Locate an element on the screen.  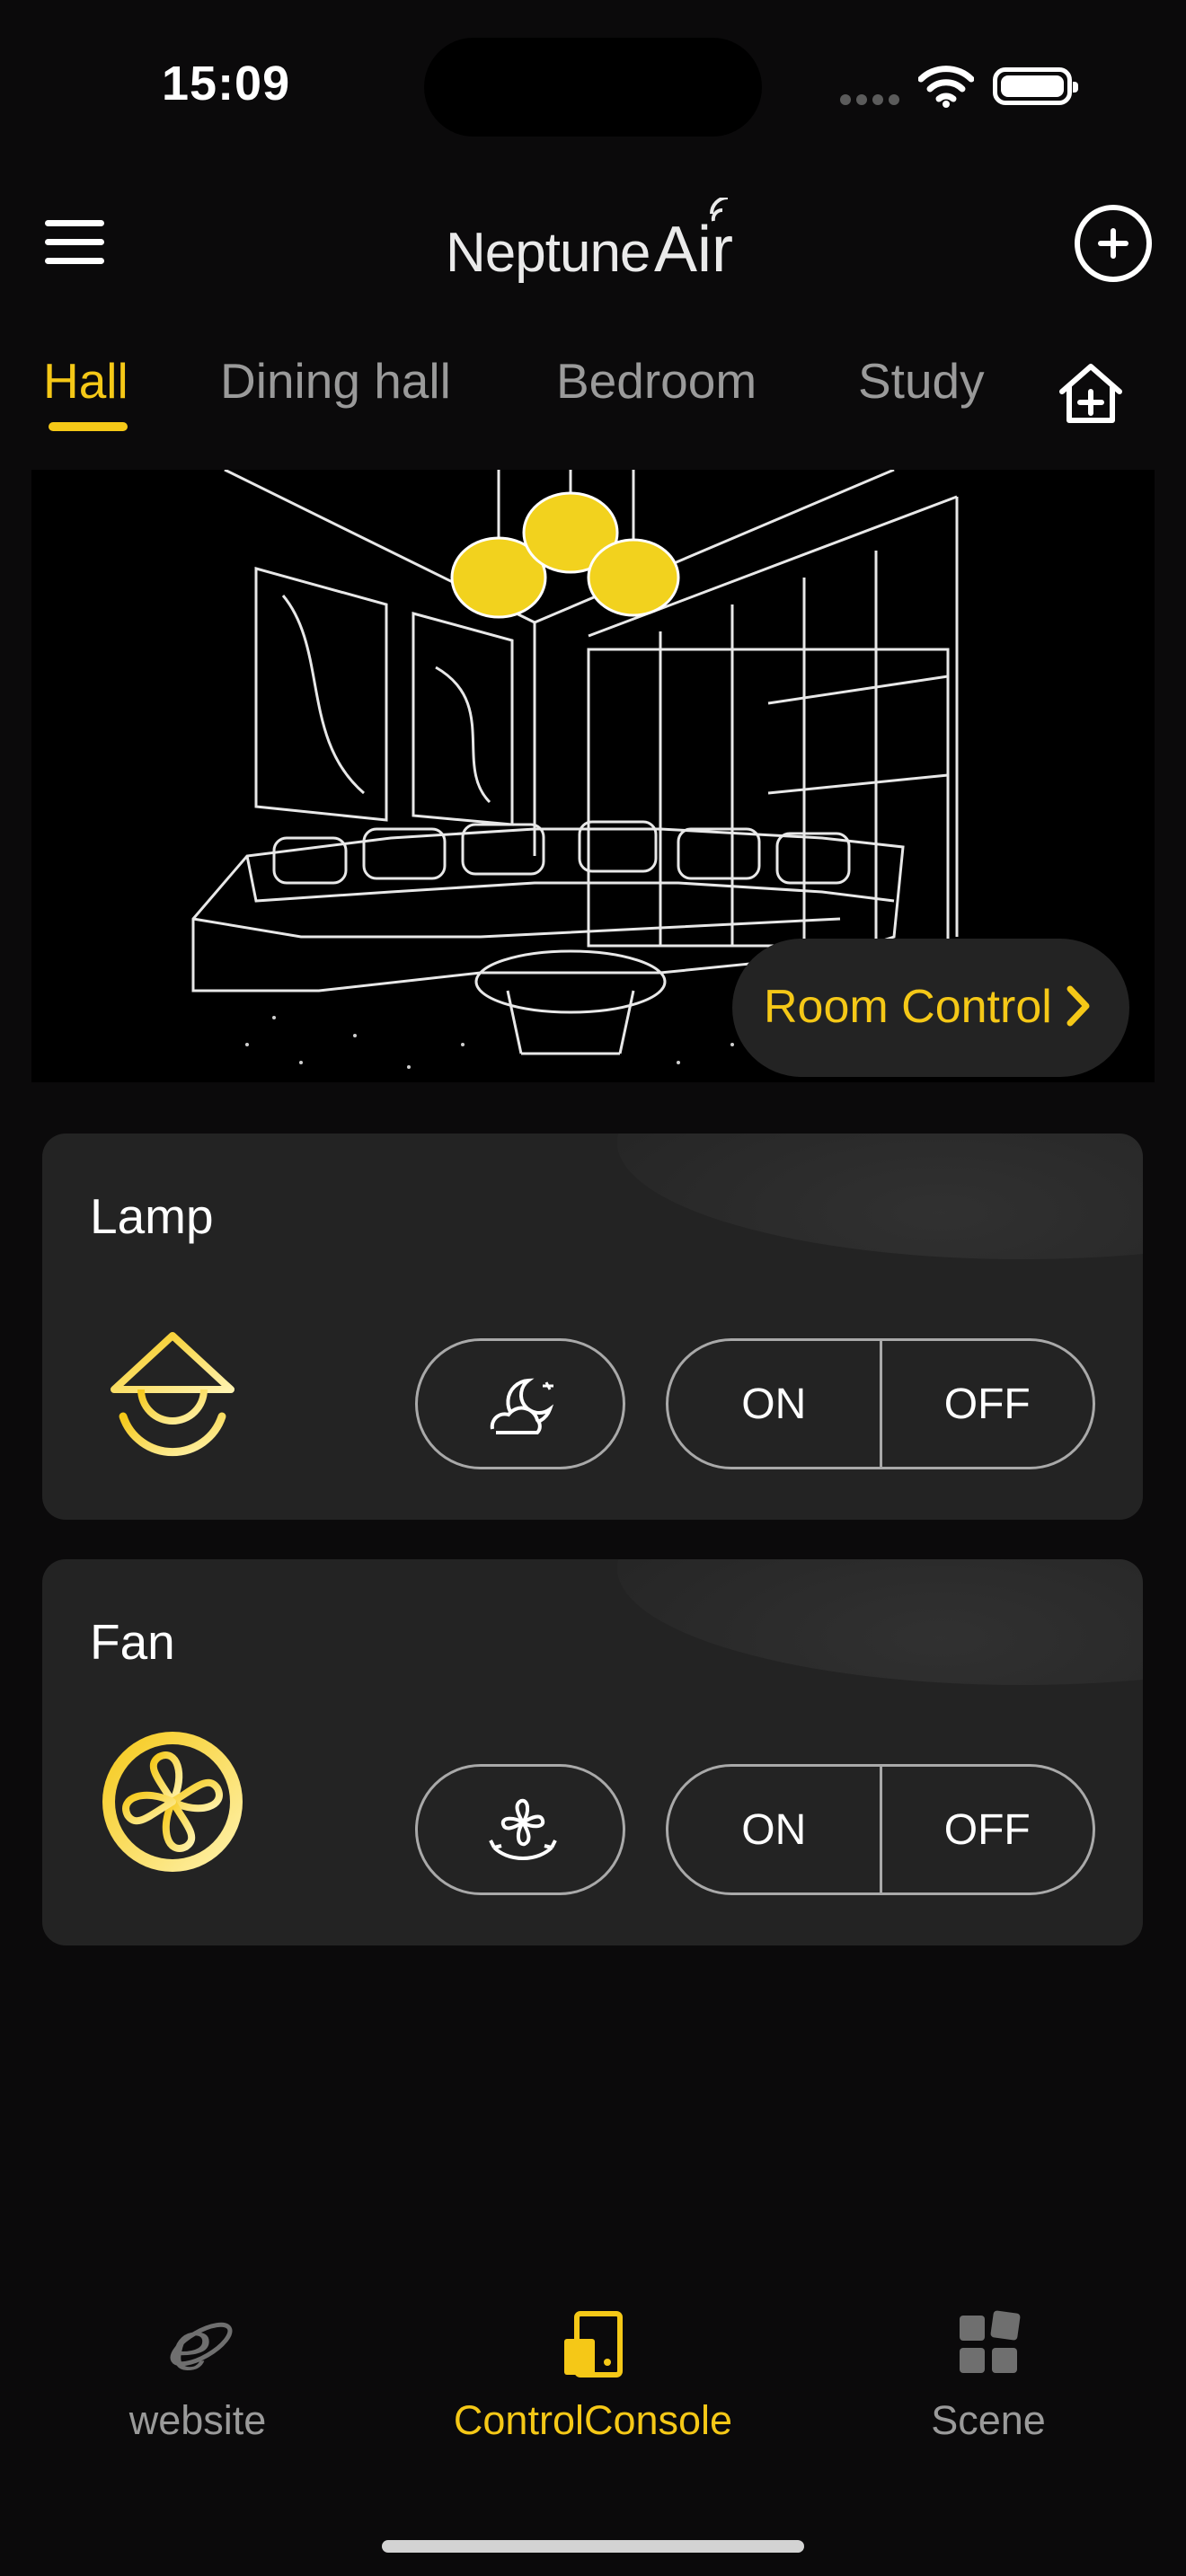
dynamic-island is located at coordinates (593, 87).